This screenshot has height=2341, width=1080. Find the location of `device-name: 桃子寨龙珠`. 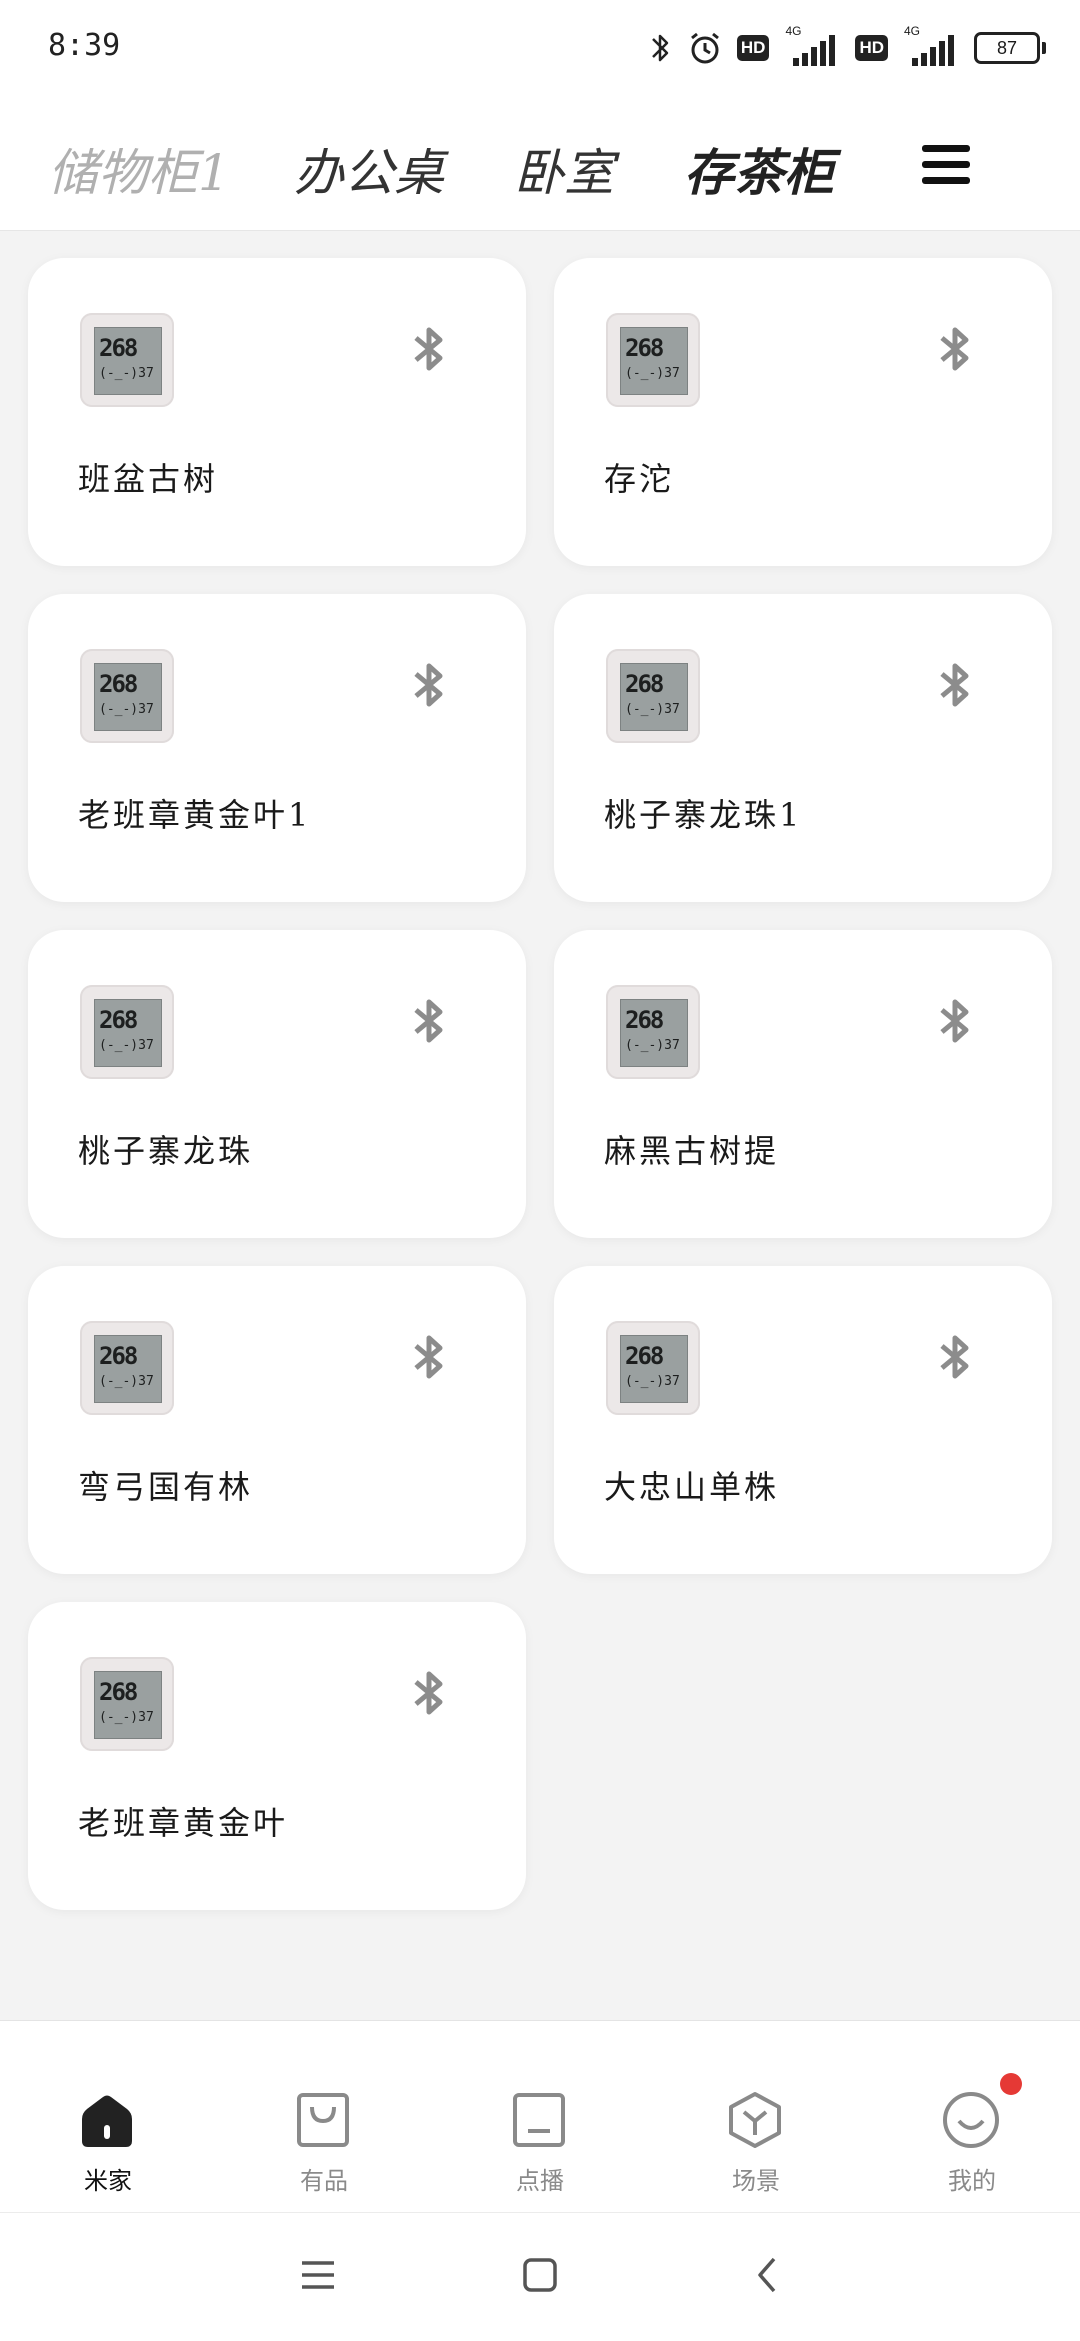

device-name: 桃子寨龙珠 is located at coordinates (166, 1151).